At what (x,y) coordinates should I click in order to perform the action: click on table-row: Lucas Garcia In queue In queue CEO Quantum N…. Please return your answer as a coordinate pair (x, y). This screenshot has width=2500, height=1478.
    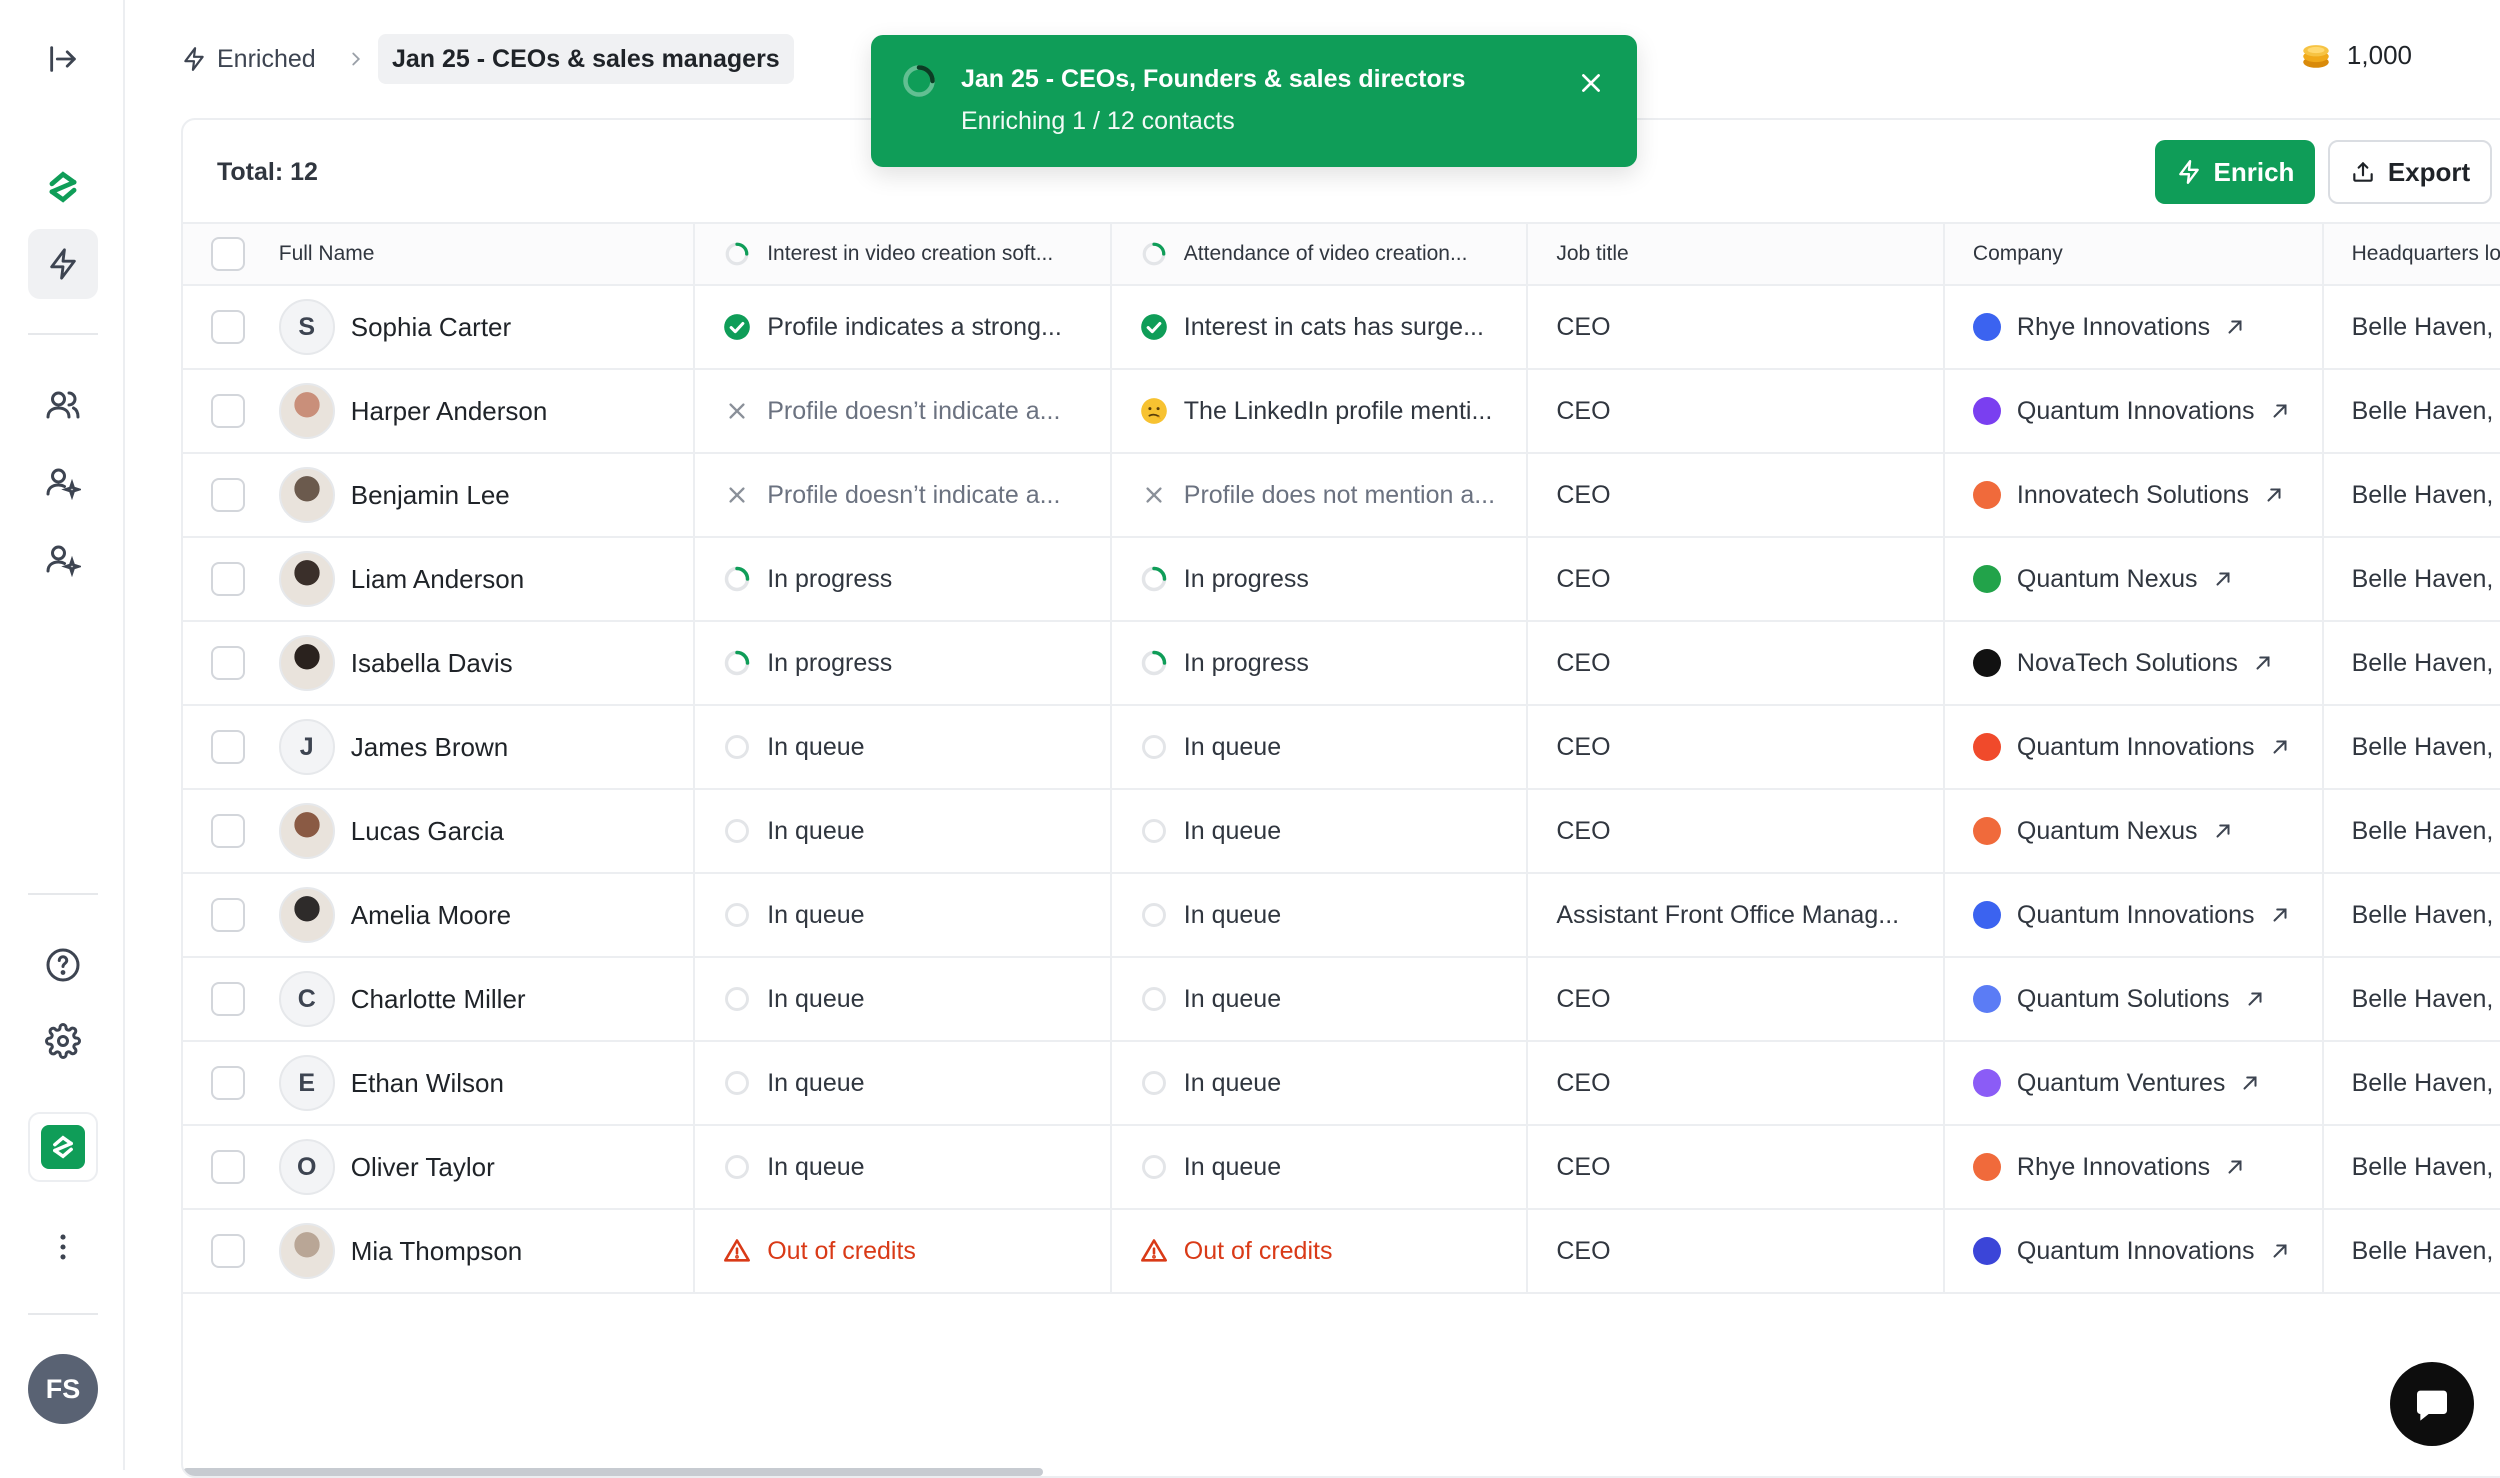
    Looking at the image, I should click on (1341, 832).